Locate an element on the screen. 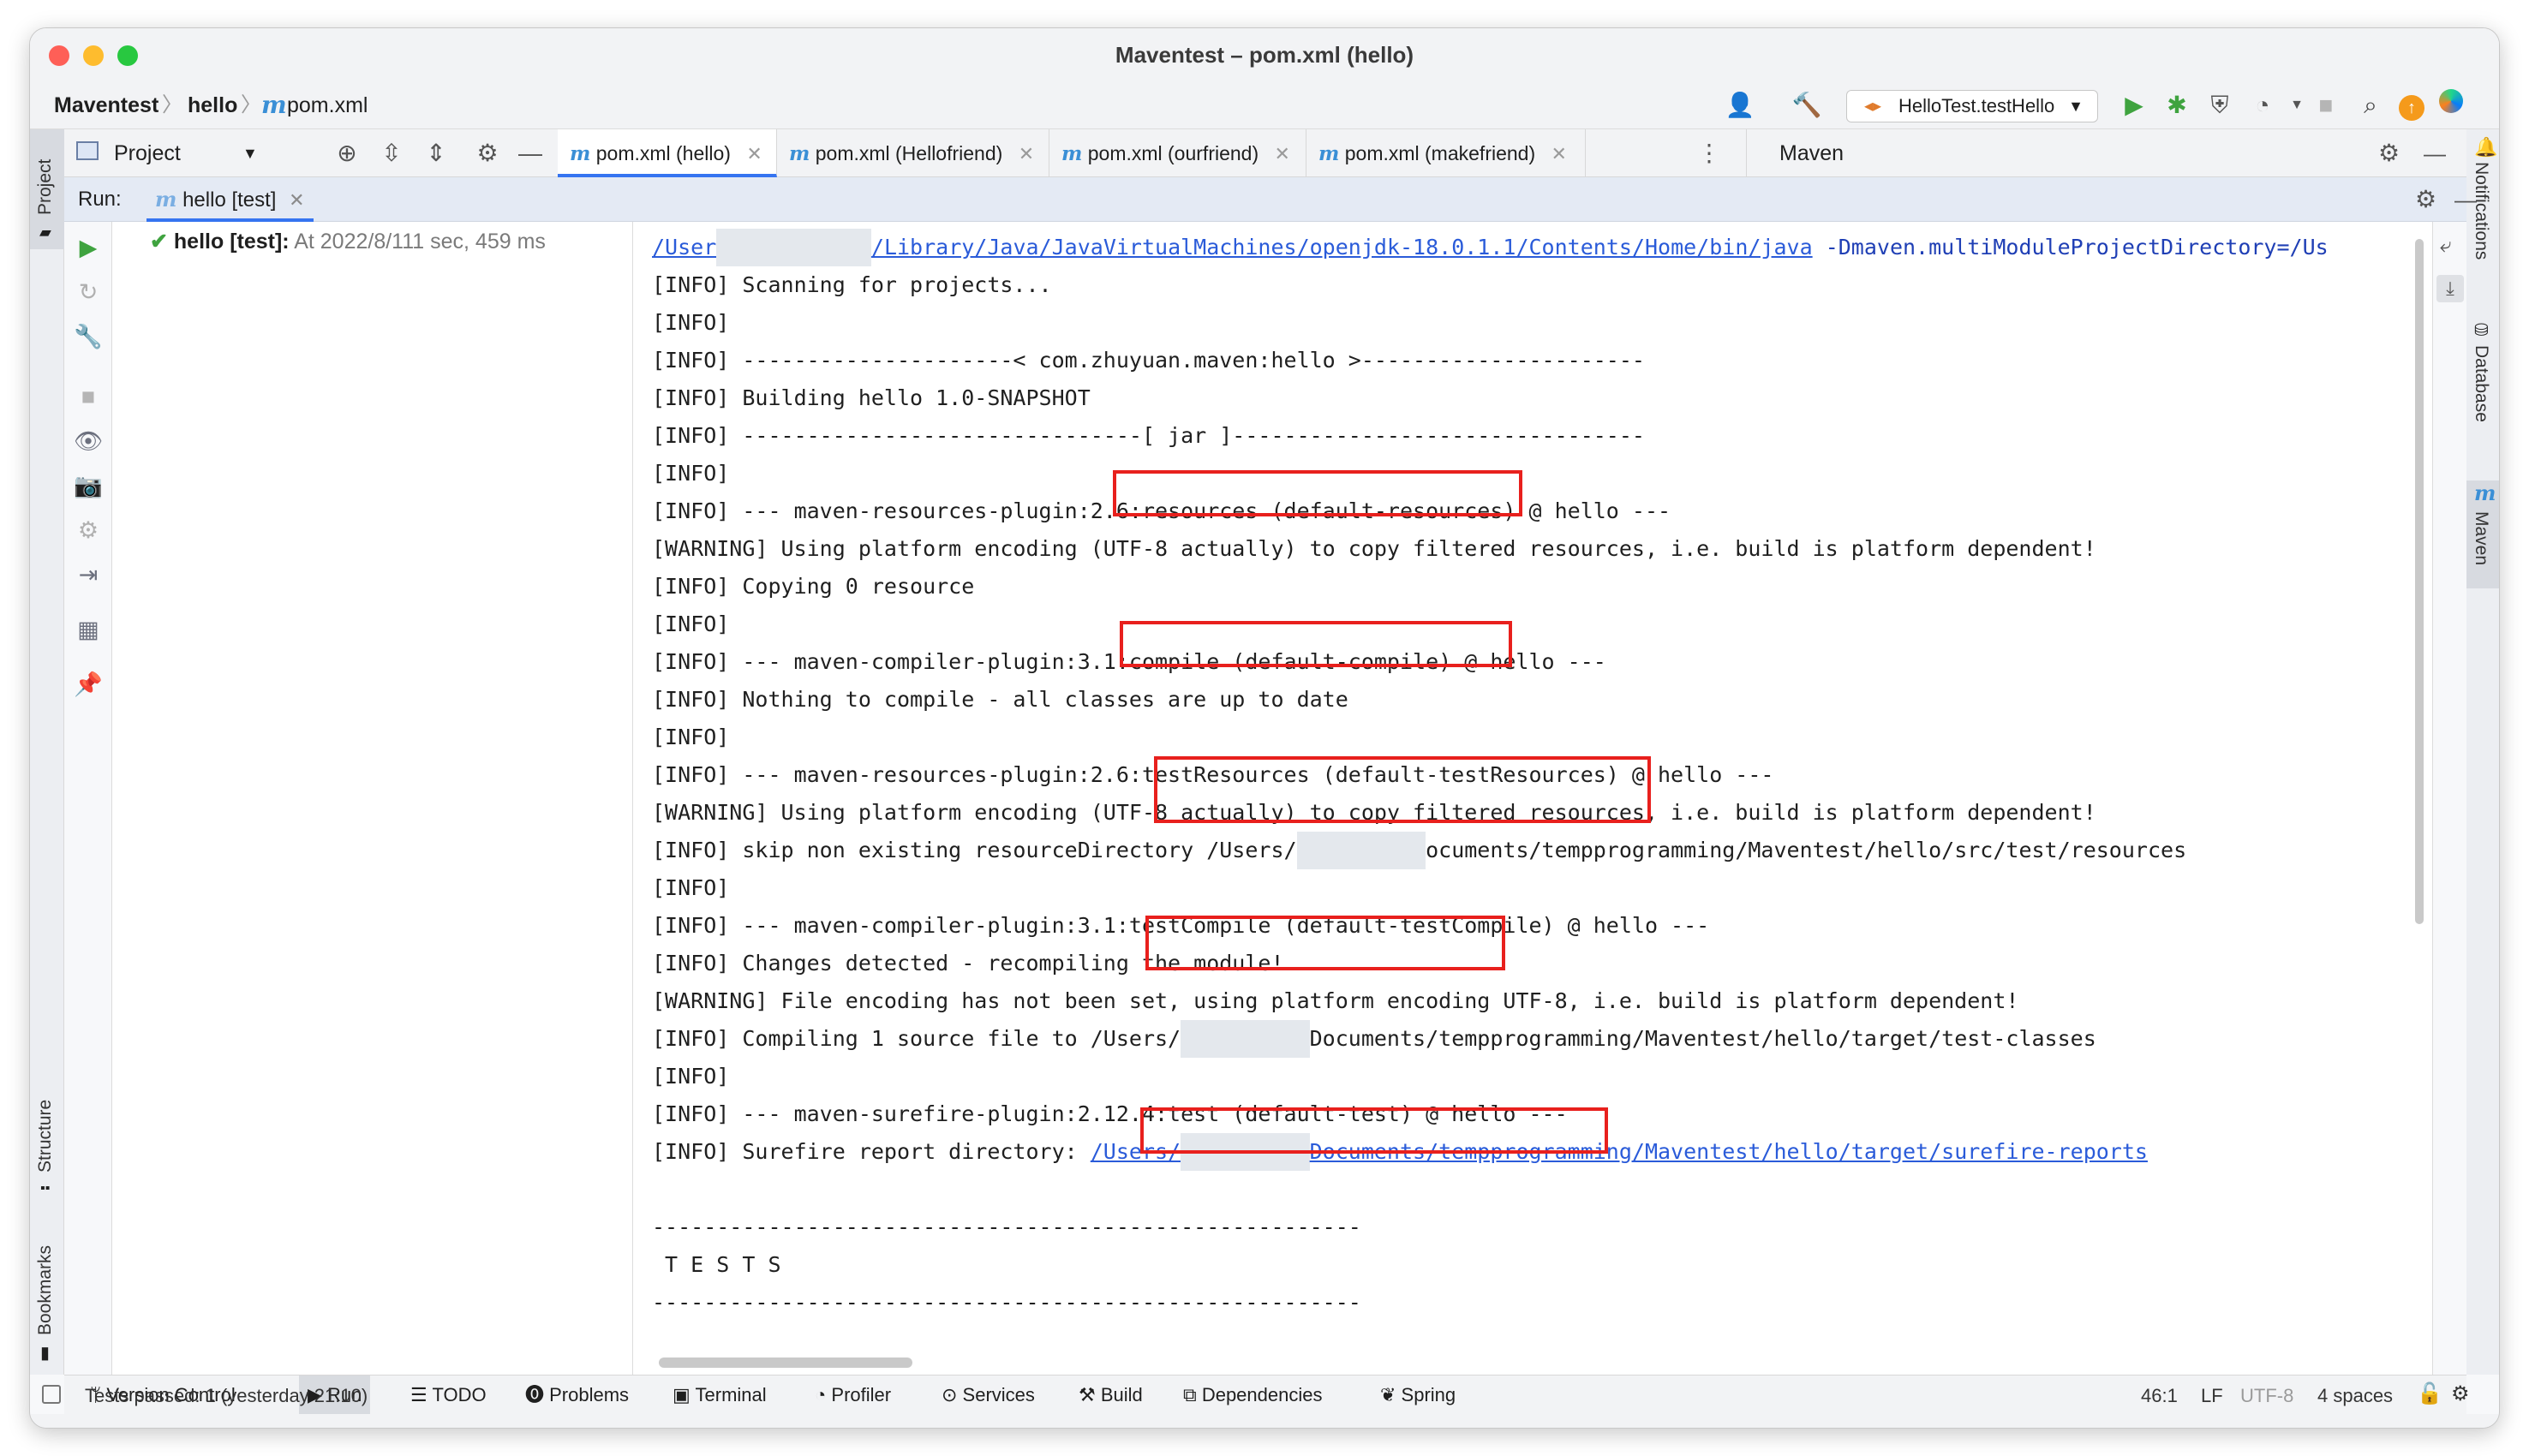 This screenshot has width=2529, height=1456. notifications-icon: 🔔 is located at coordinates (2485, 147).